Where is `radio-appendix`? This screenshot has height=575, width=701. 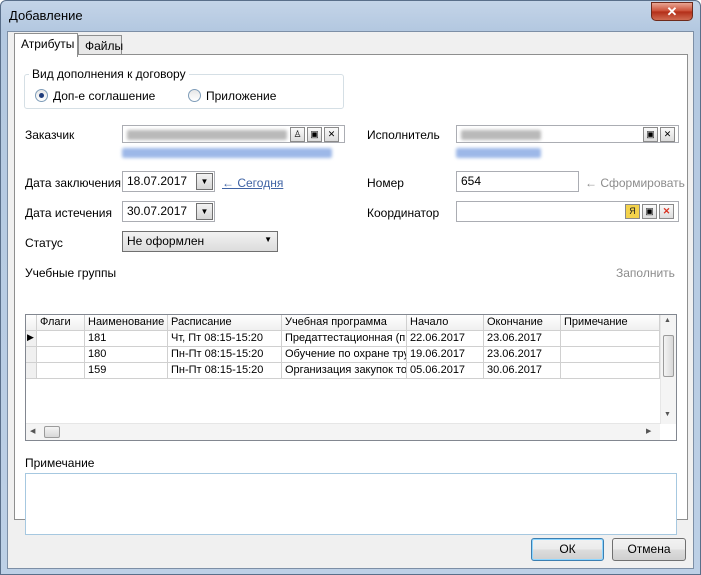
radio-appendix is located at coordinates (194, 95).